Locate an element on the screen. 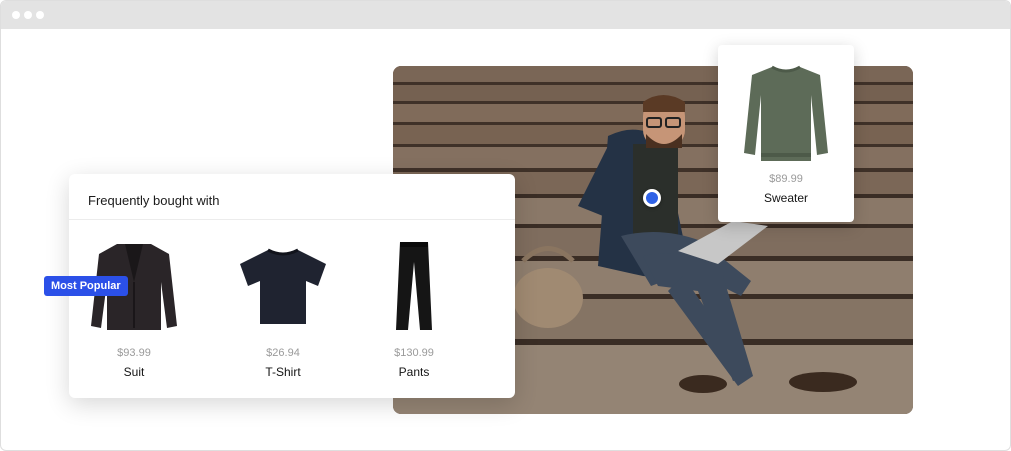  sweater-icon is located at coordinates (786, 113).